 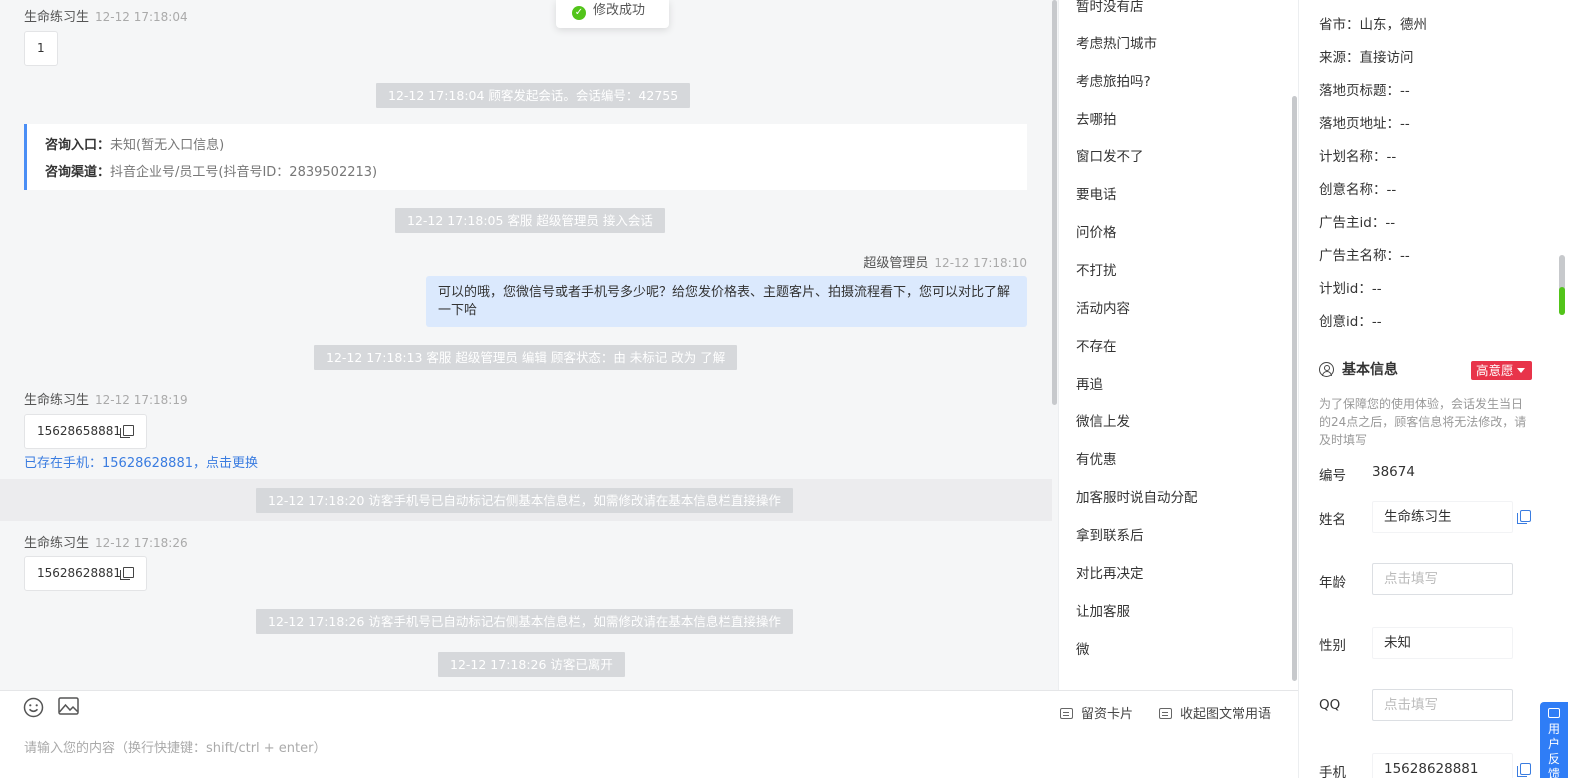 What do you see at coordinates (1096, 269) in the screenshot?
I see `quick-reply-item: 不打扰` at bounding box center [1096, 269].